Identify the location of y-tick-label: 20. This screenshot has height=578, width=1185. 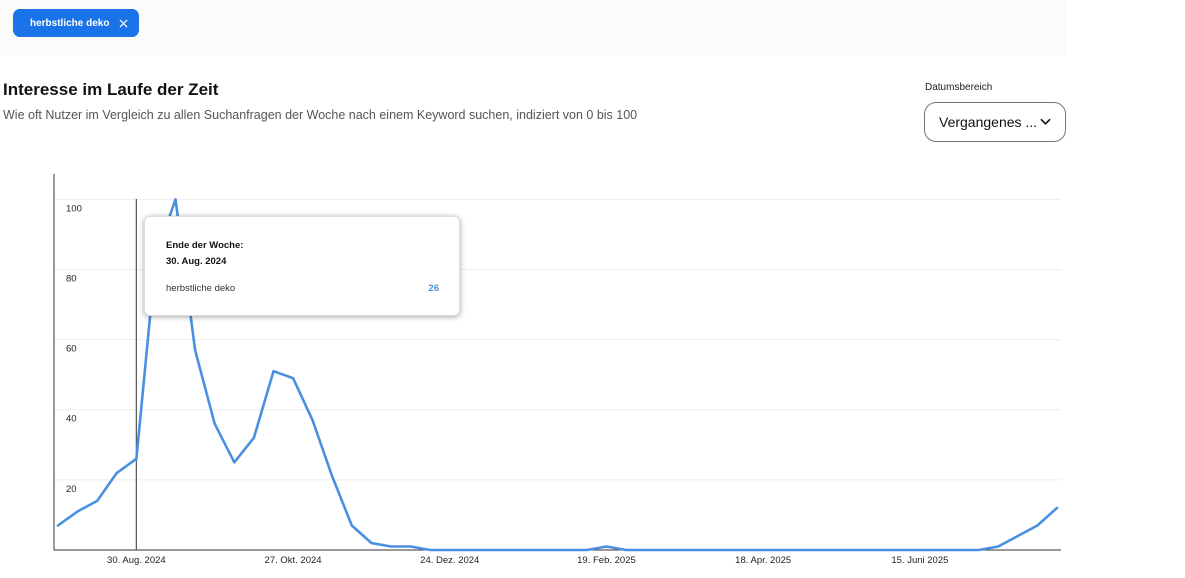
(71, 489).